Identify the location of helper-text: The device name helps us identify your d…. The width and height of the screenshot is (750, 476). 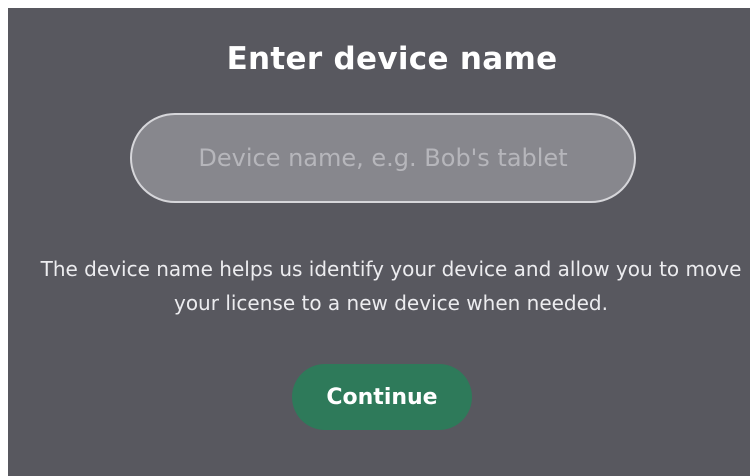
(391, 286).